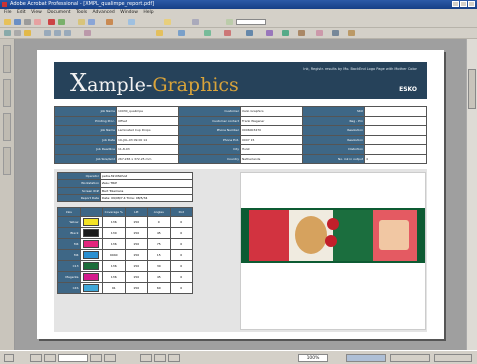  Describe the element at coordinates (7, 33) in the screenshot. I see `hand-tool-icon` at that location.